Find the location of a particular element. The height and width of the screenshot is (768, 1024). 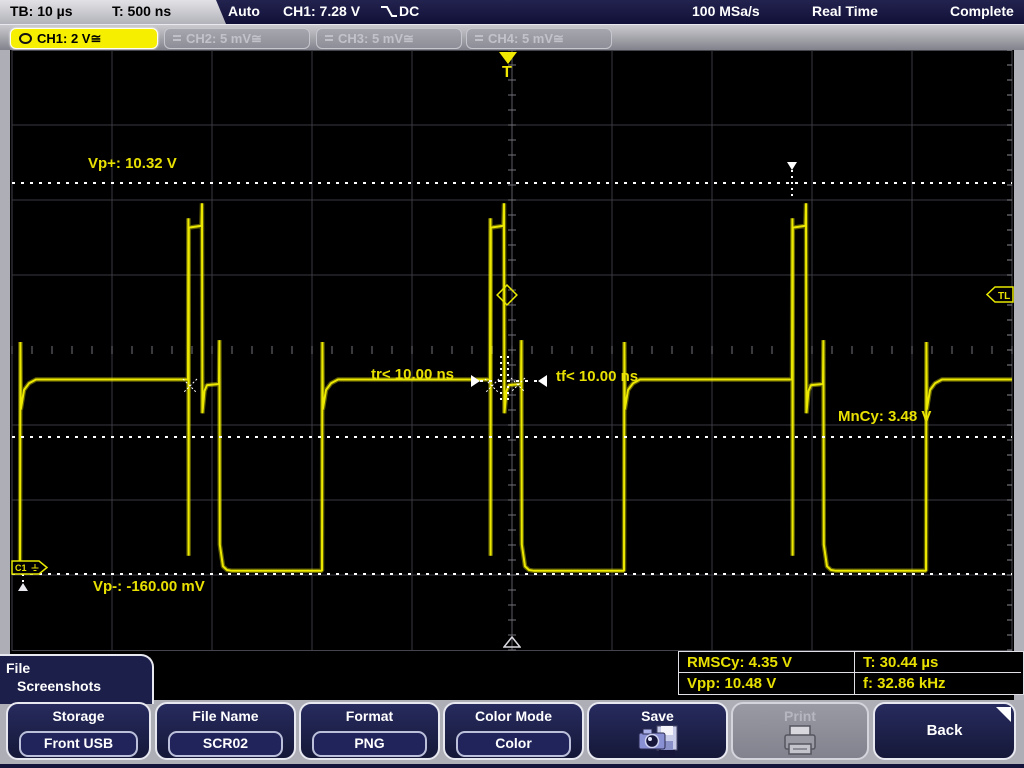

vp-plus-reference-line is located at coordinates (512, 183).